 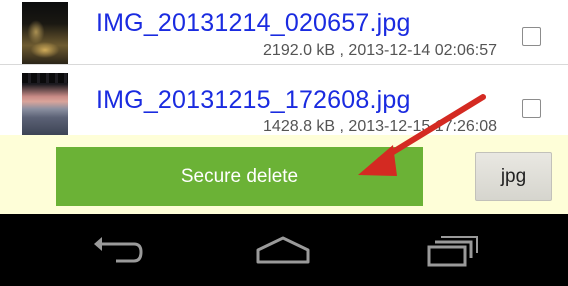 What do you see at coordinates (453, 251) in the screenshot?
I see `recent-apps-icon` at bounding box center [453, 251].